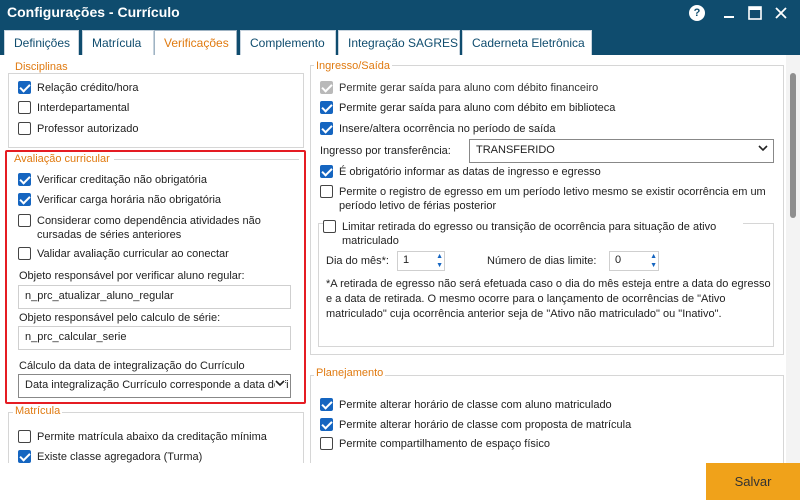  What do you see at coordinates (154, 297) in the screenshot?
I see `obj-regular-input: n_prc_atualizar_aluno_regular` at bounding box center [154, 297].